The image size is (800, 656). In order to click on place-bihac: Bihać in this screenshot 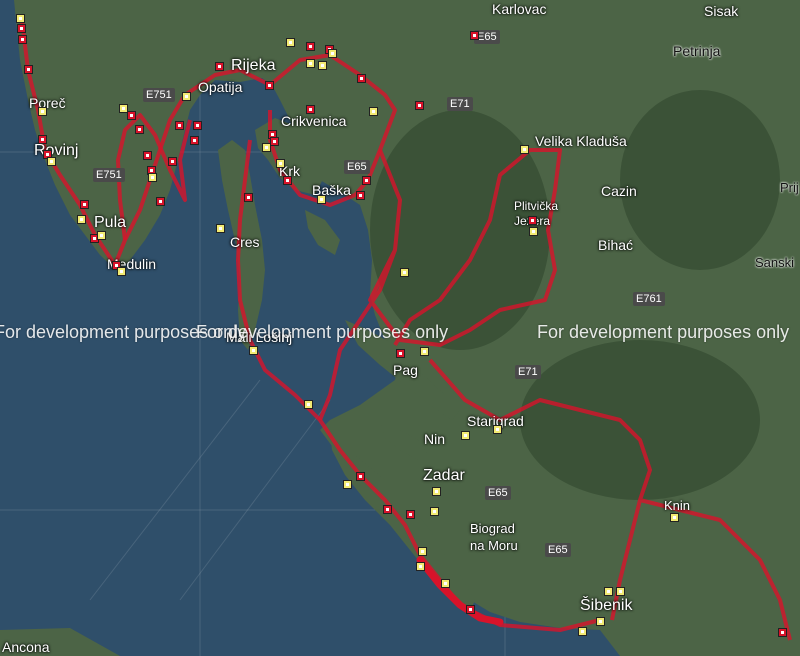, I will do `click(616, 245)`.